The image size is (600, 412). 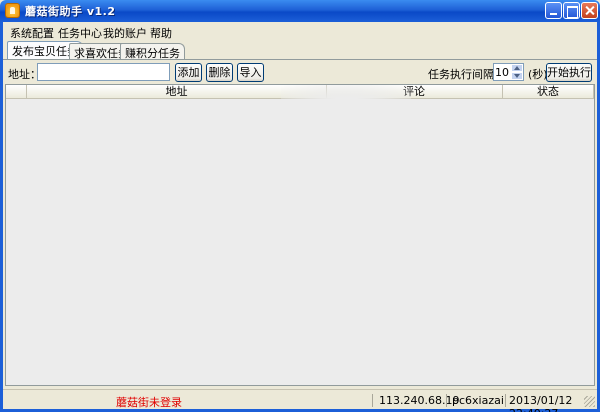 I want to click on tab-earn-points-task: 赚积分任务, so click(x=152, y=51).